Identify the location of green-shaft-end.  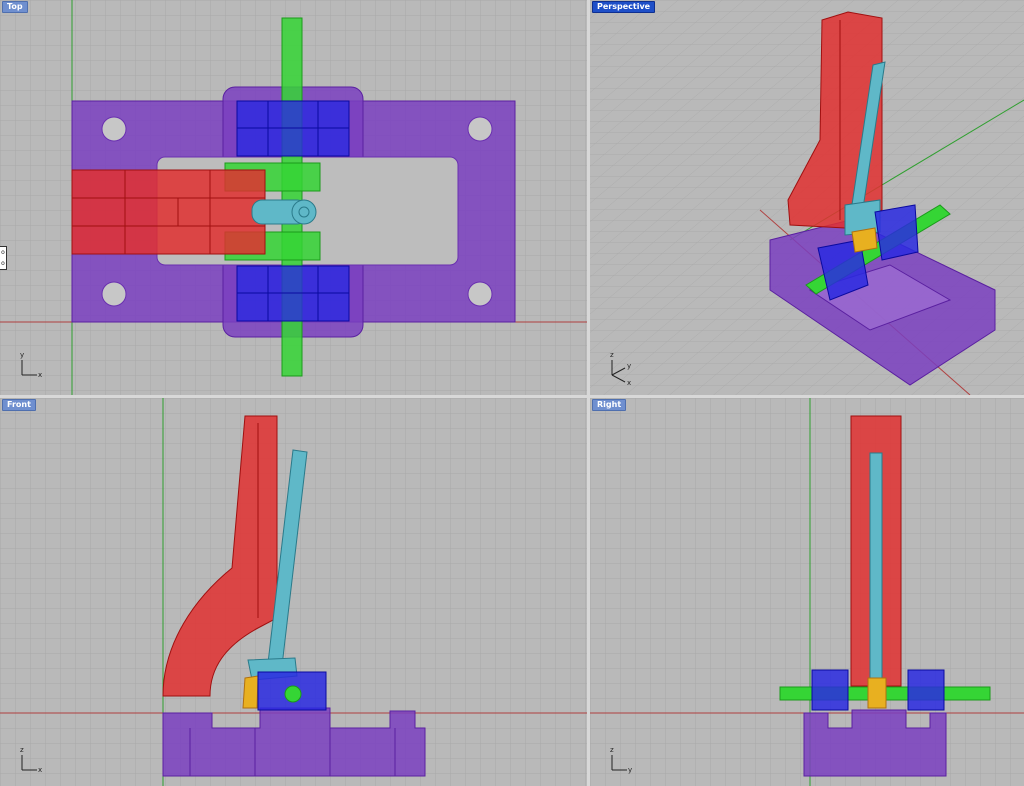
(293, 694).